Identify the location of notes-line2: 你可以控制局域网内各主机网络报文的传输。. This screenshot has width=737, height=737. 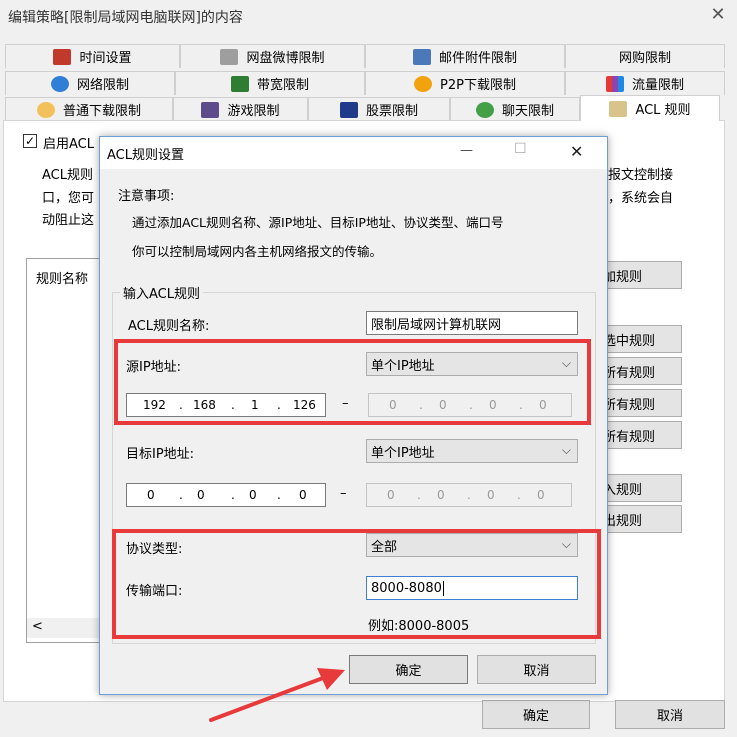
(257, 251).